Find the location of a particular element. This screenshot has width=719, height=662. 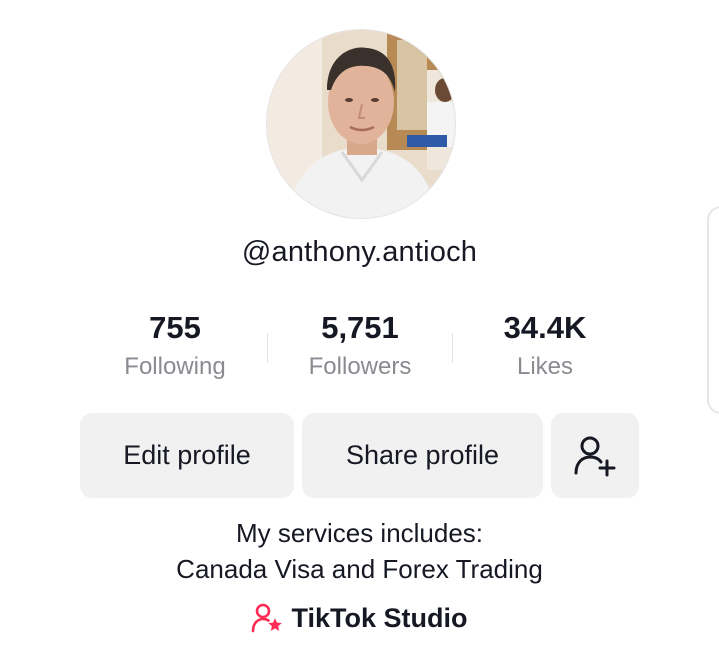

add-friend-icon is located at coordinates (595, 456).